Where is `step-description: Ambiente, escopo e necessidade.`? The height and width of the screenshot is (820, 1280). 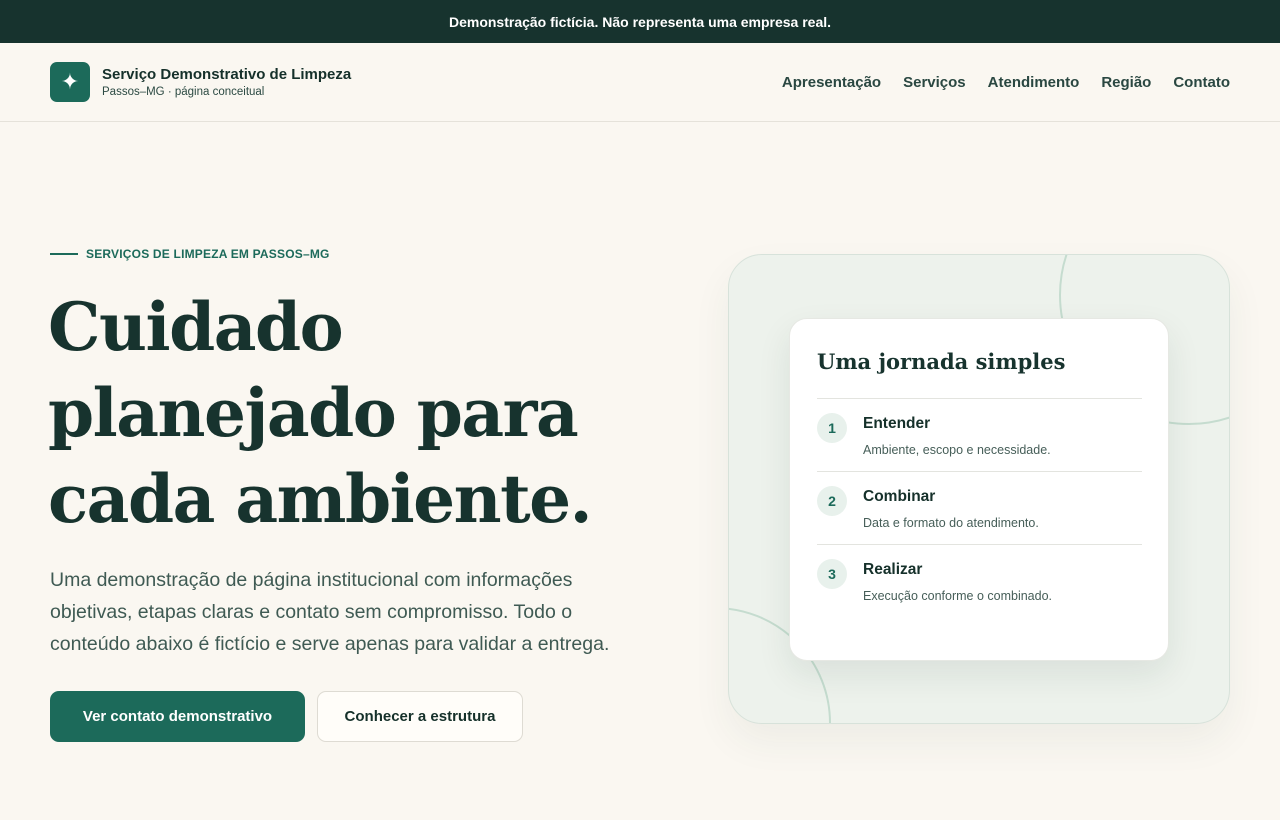
step-description: Ambiente, escopo e necessidade. is located at coordinates (957, 450).